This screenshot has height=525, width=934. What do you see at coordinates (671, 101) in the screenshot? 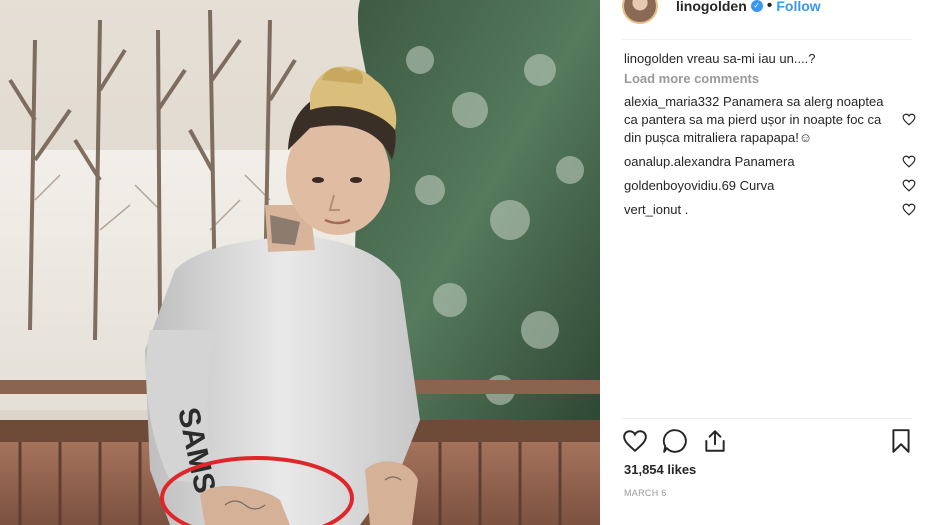
I see `comment-username: alexia_maria332` at bounding box center [671, 101].